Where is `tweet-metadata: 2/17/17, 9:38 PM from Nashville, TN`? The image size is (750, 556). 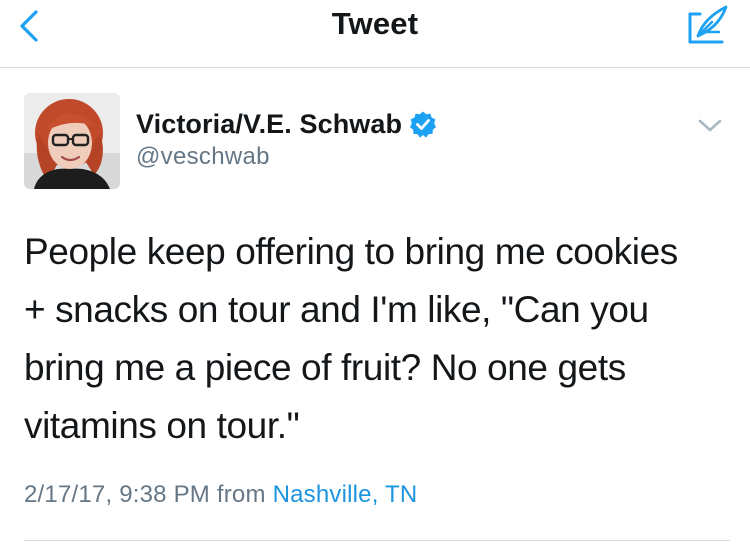
tweet-metadata: 2/17/17, 9:38 PM from Nashville, TN is located at coordinates (220, 495).